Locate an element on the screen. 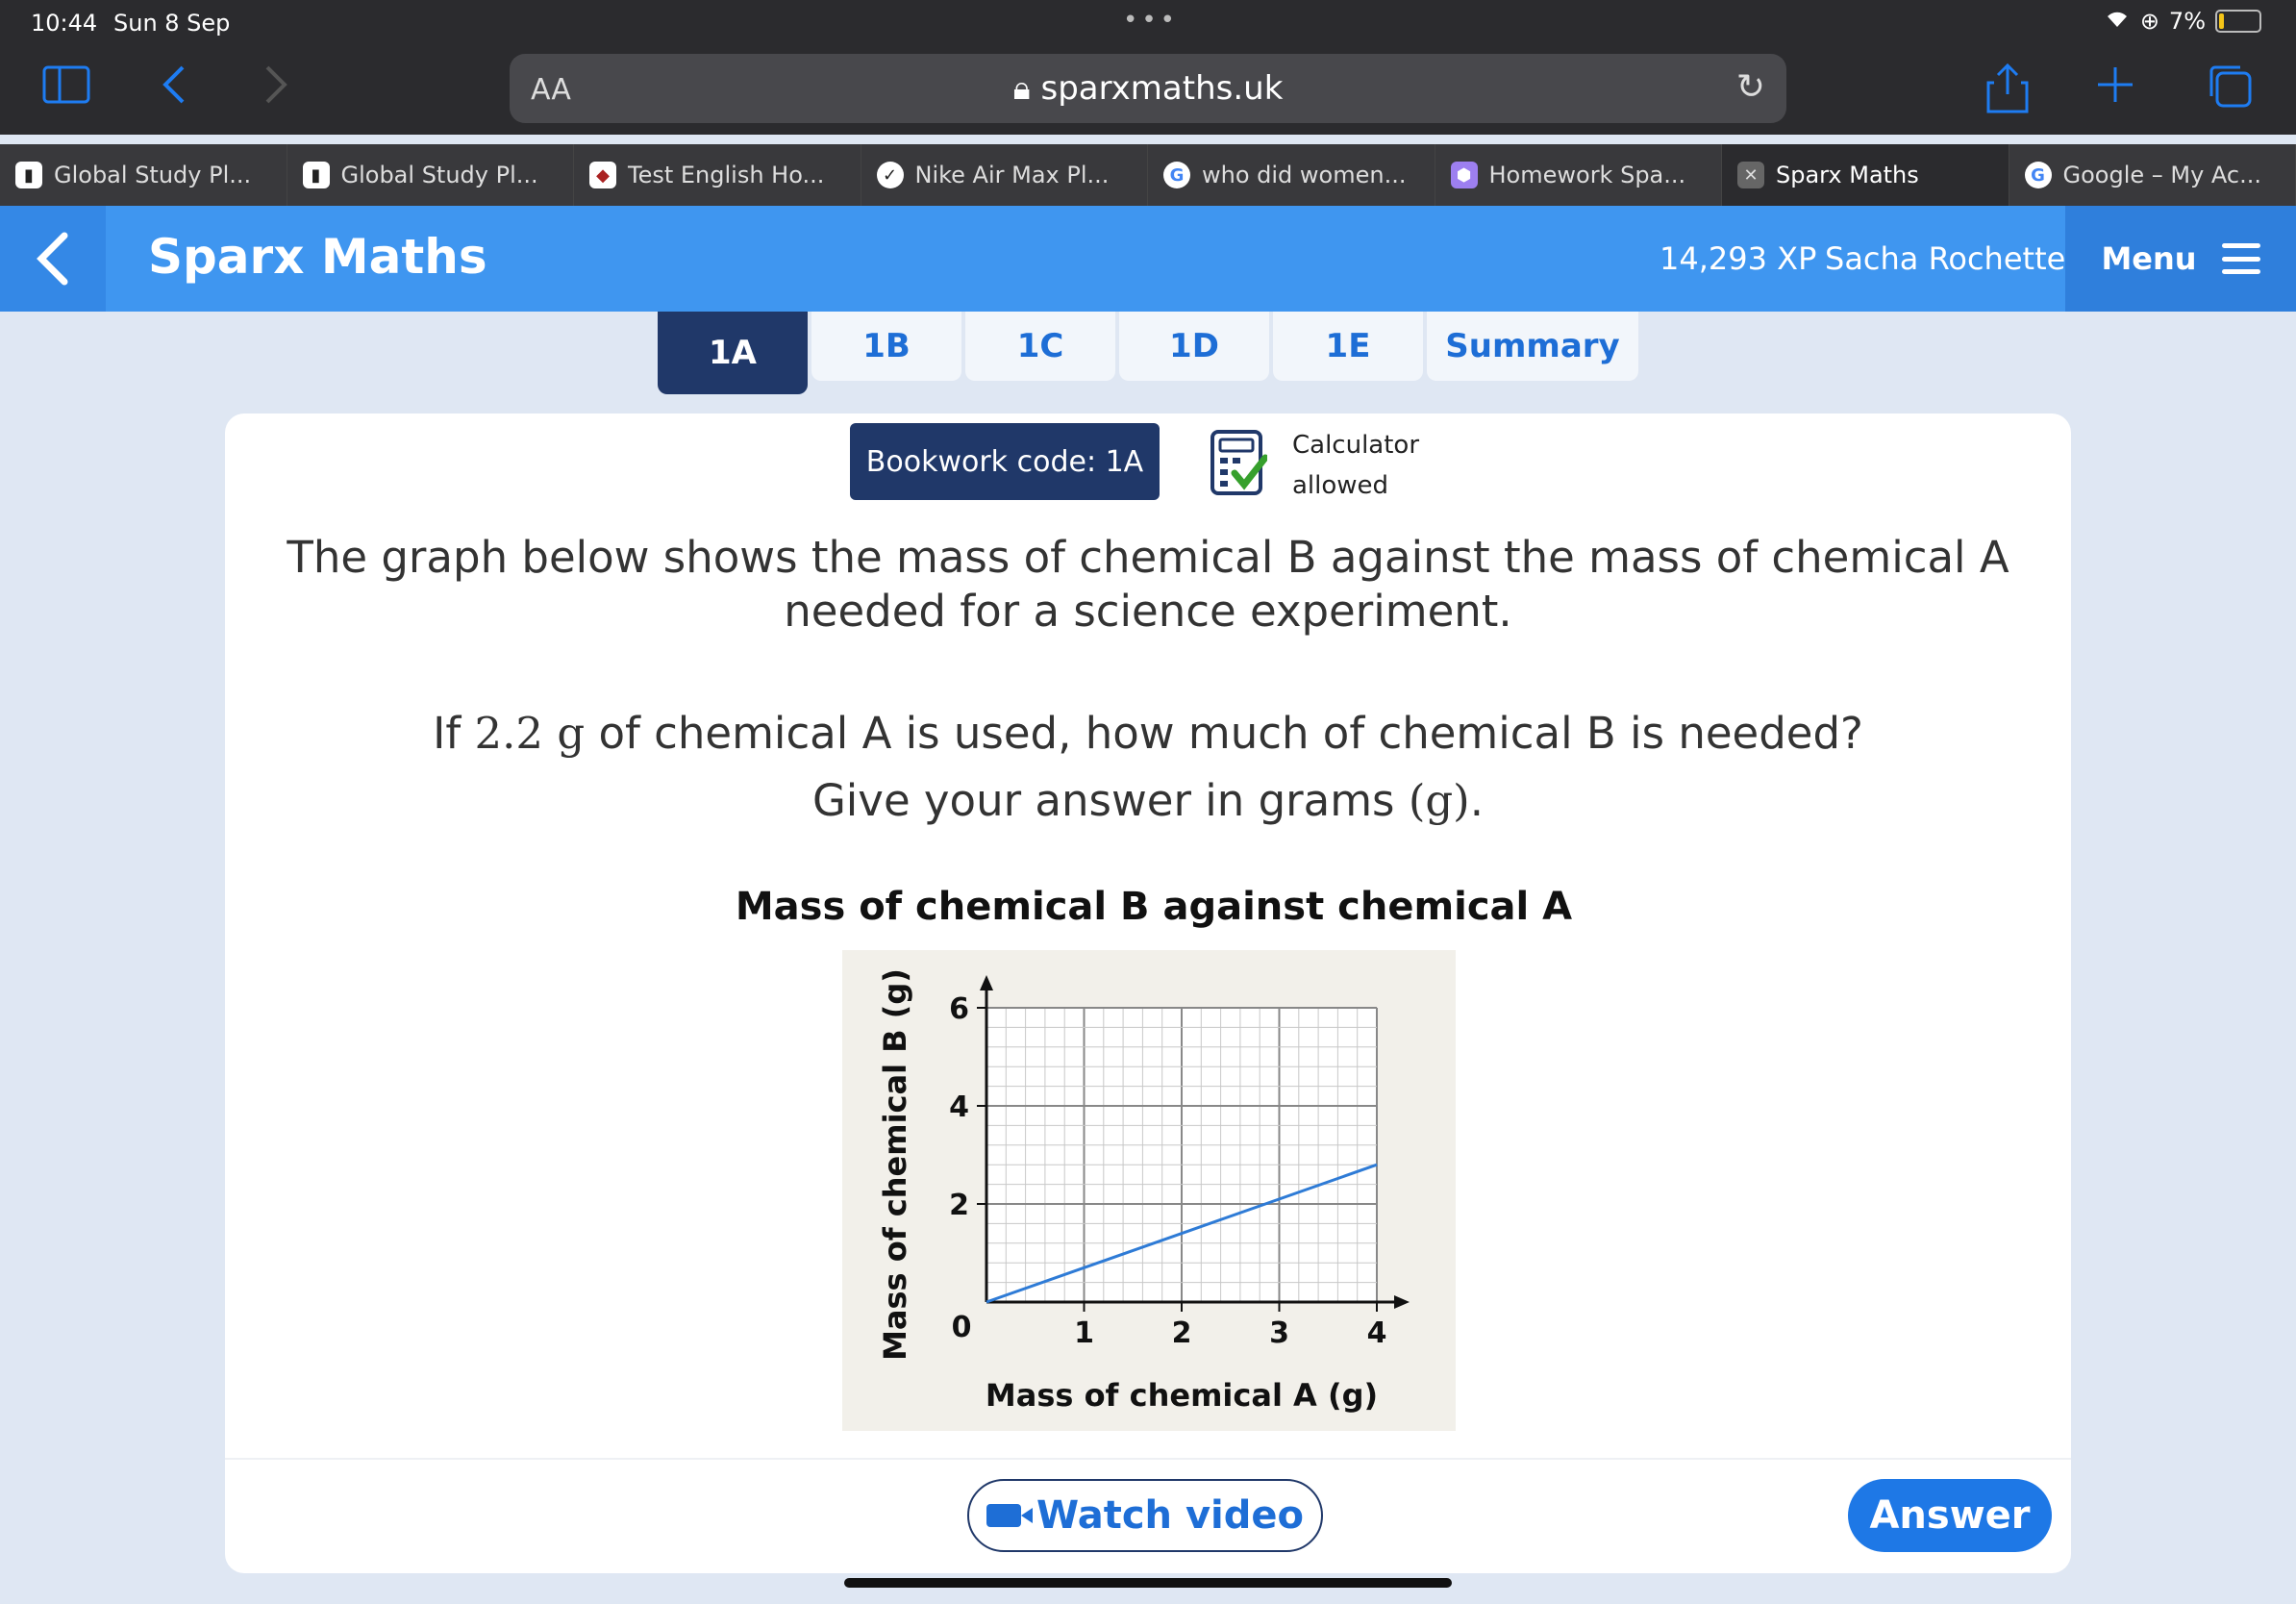 Image resolution: width=2296 pixels, height=1604 pixels. task-tab-bar: 1A 1B 1C 1D 1E Summary is located at coordinates (1148, 353).